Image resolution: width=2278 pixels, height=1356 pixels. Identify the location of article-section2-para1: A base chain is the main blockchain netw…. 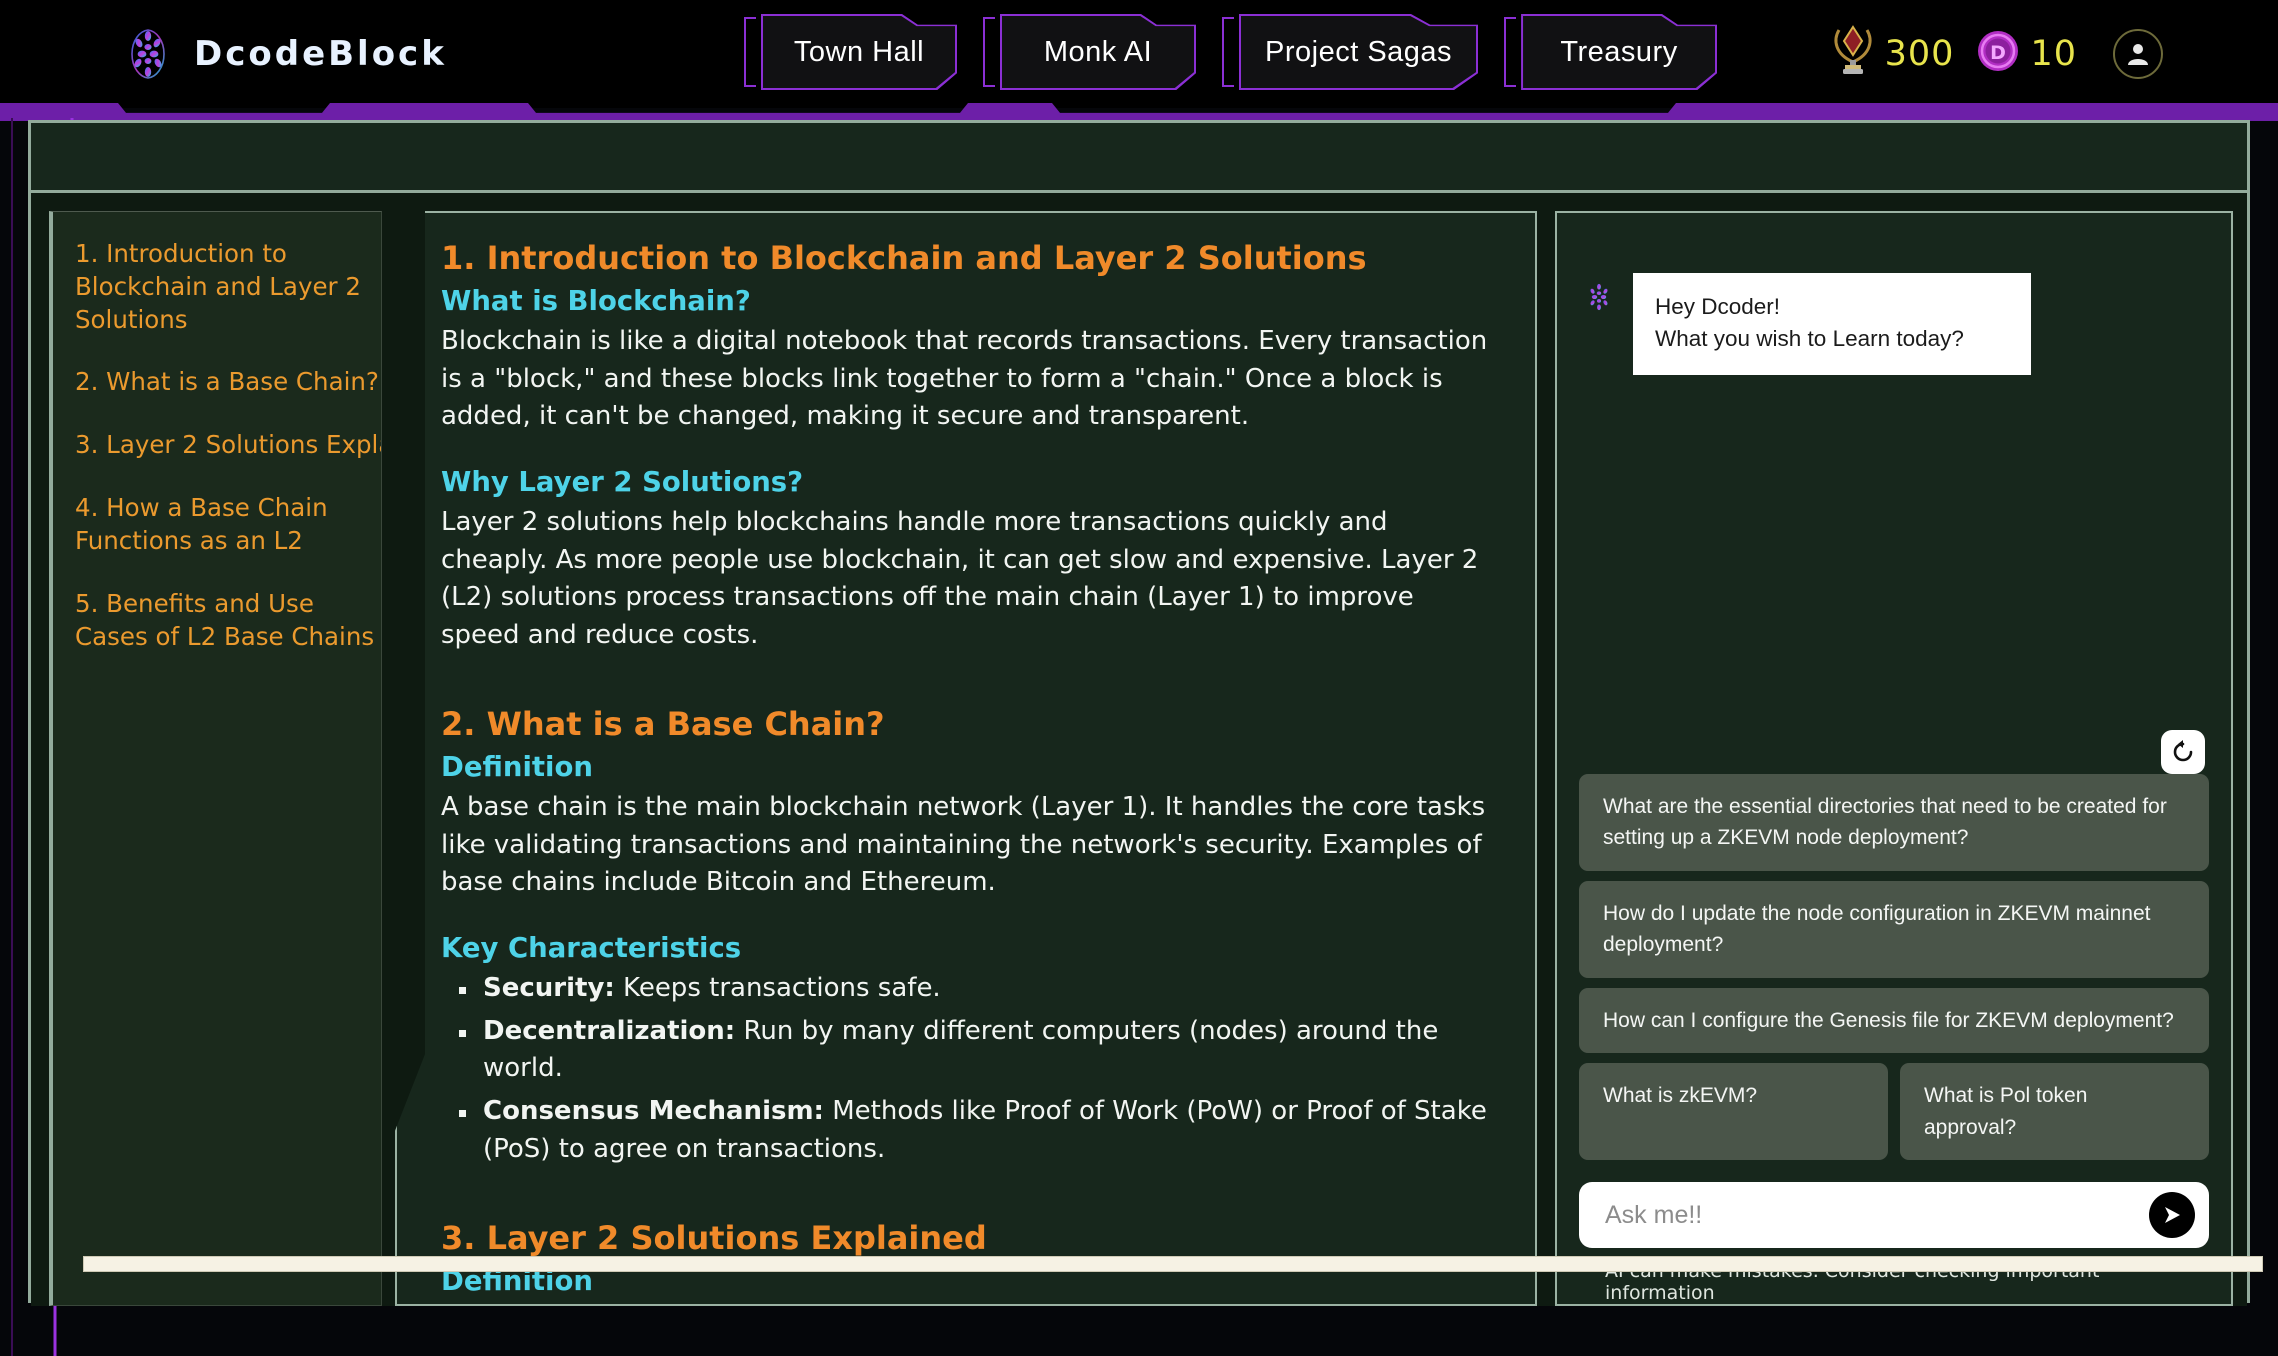
(963, 844).